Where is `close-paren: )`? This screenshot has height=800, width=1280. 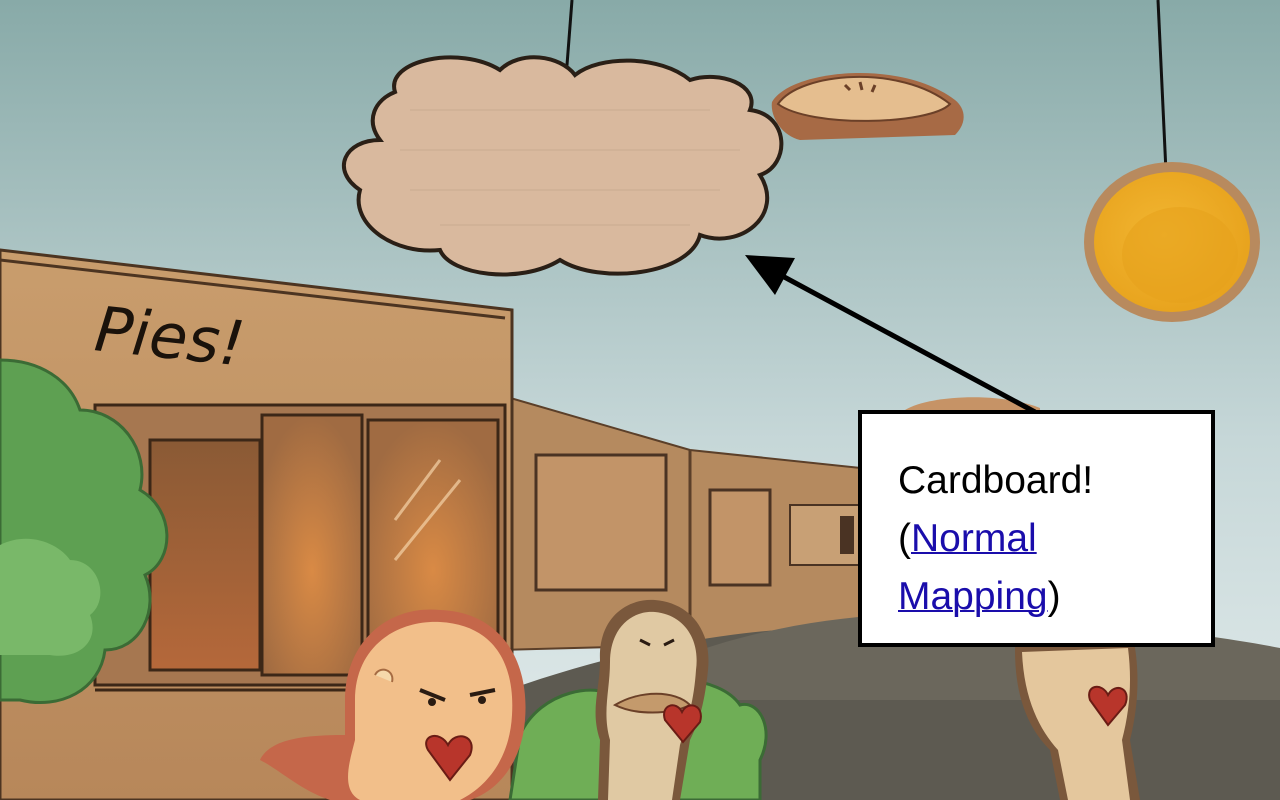 close-paren: ) is located at coordinates (1054, 596).